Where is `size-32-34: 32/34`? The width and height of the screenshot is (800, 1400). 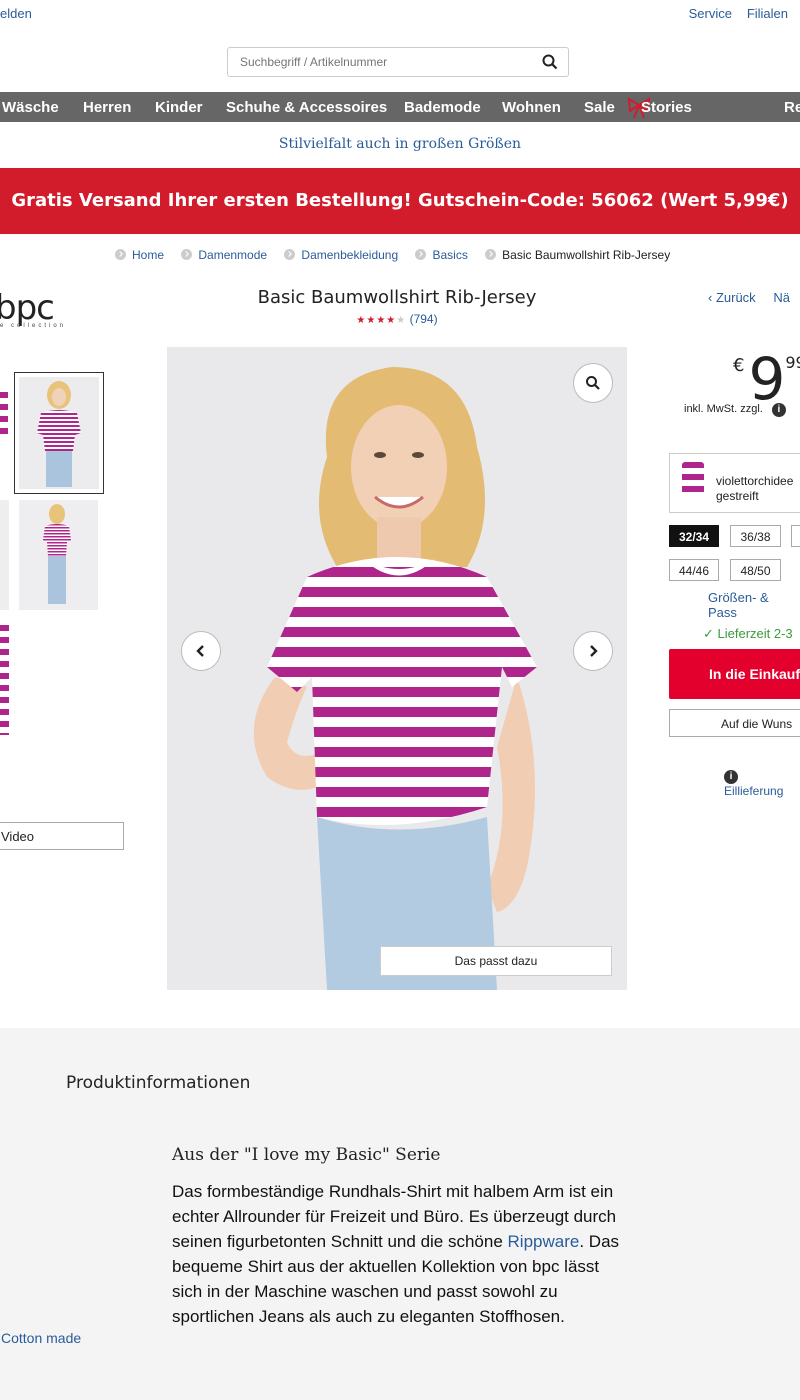
size-32-34: 32/34 is located at coordinates (694, 536).